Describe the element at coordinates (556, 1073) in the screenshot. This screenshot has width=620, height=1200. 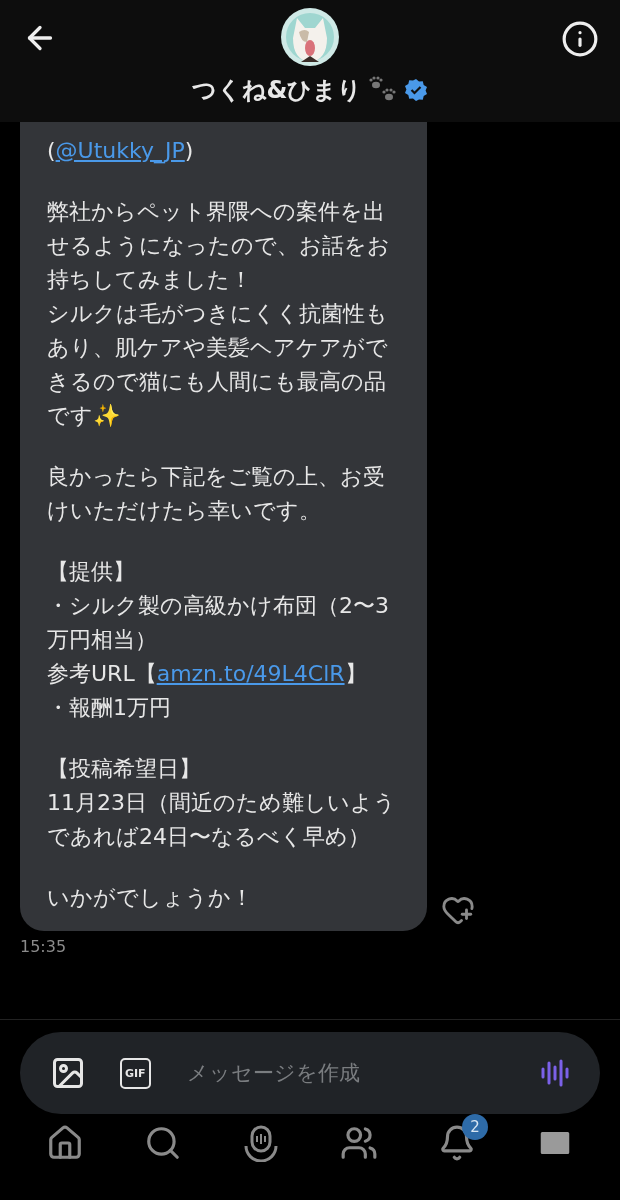
I see `voice-icon` at that location.